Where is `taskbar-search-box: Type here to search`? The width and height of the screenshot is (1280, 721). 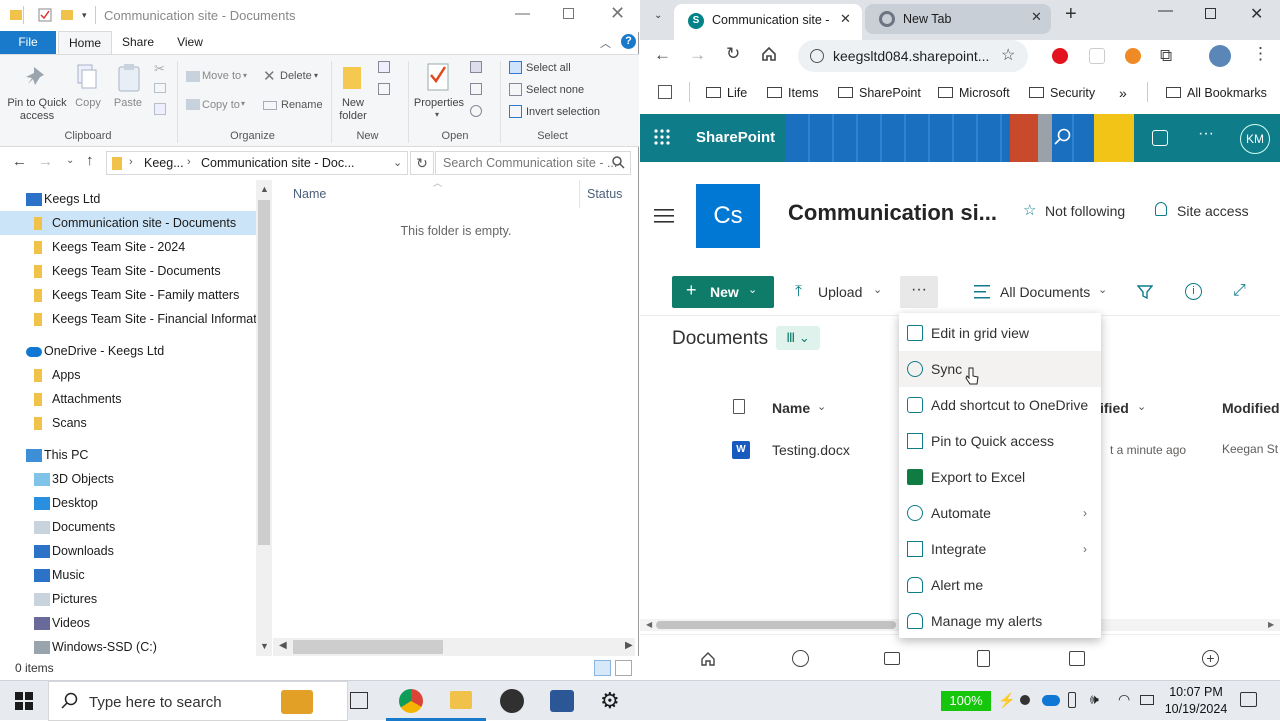
taskbar-search-box: Type here to search is located at coordinates (198, 701).